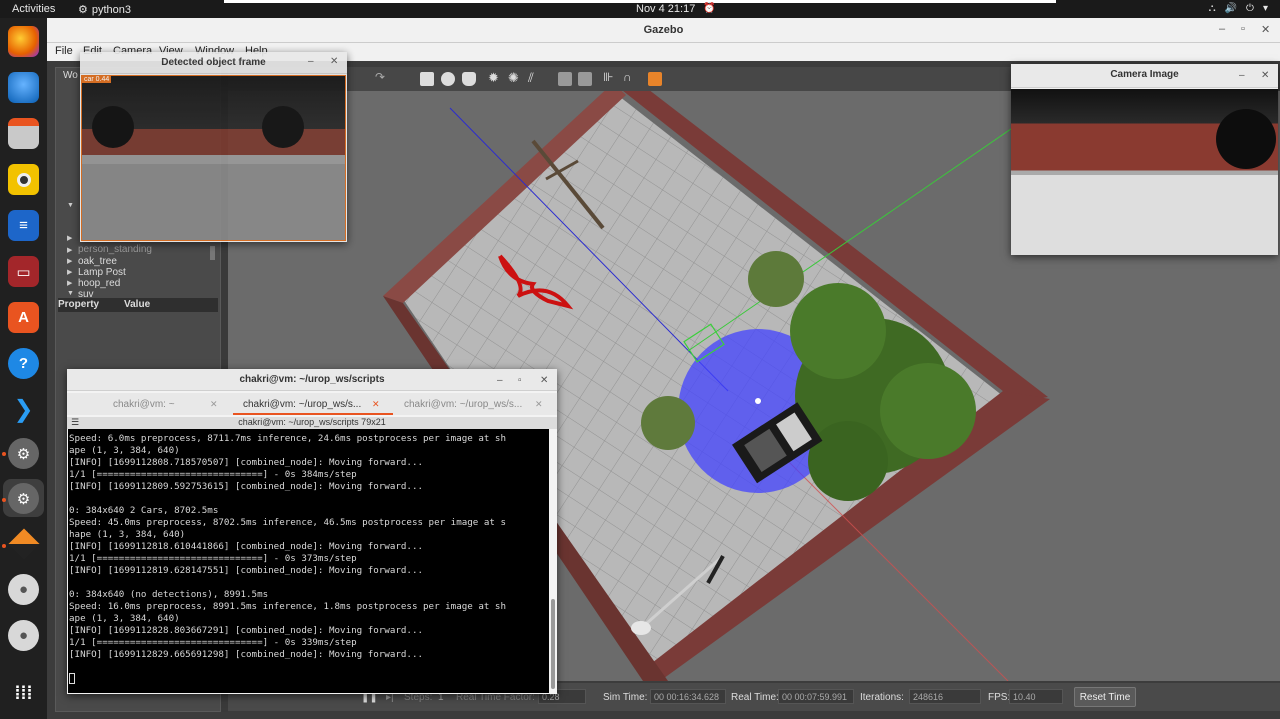 This screenshot has height=719, width=1280. What do you see at coordinates (23, 133) in the screenshot?
I see `files-icon` at bounding box center [23, 133].